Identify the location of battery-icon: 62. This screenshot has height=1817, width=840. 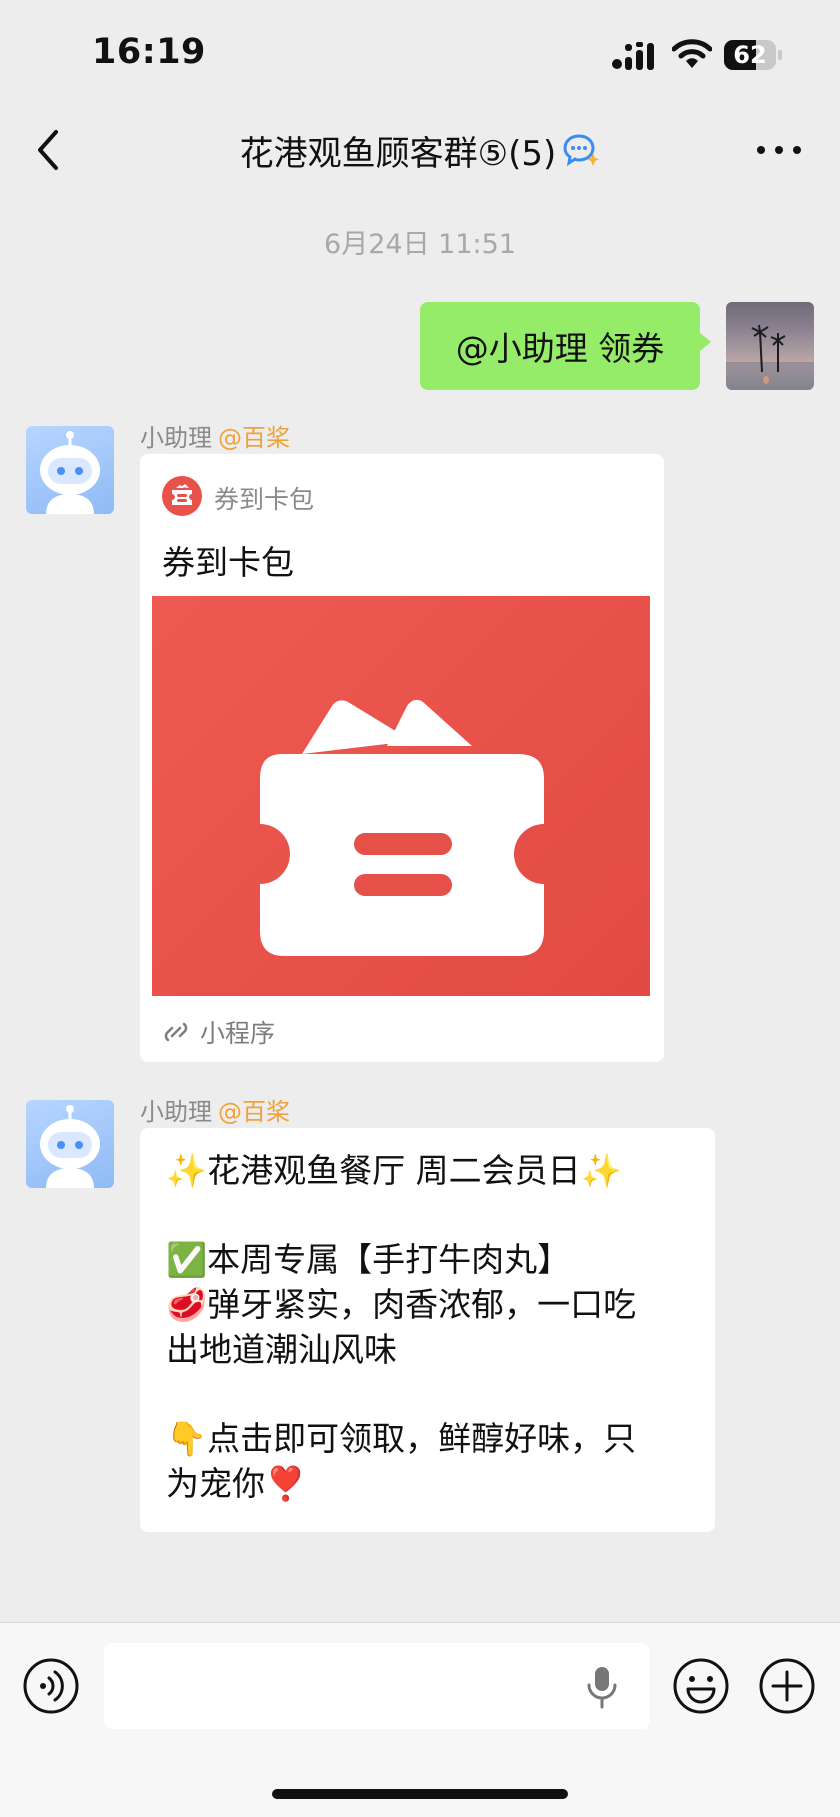
(753, 55).